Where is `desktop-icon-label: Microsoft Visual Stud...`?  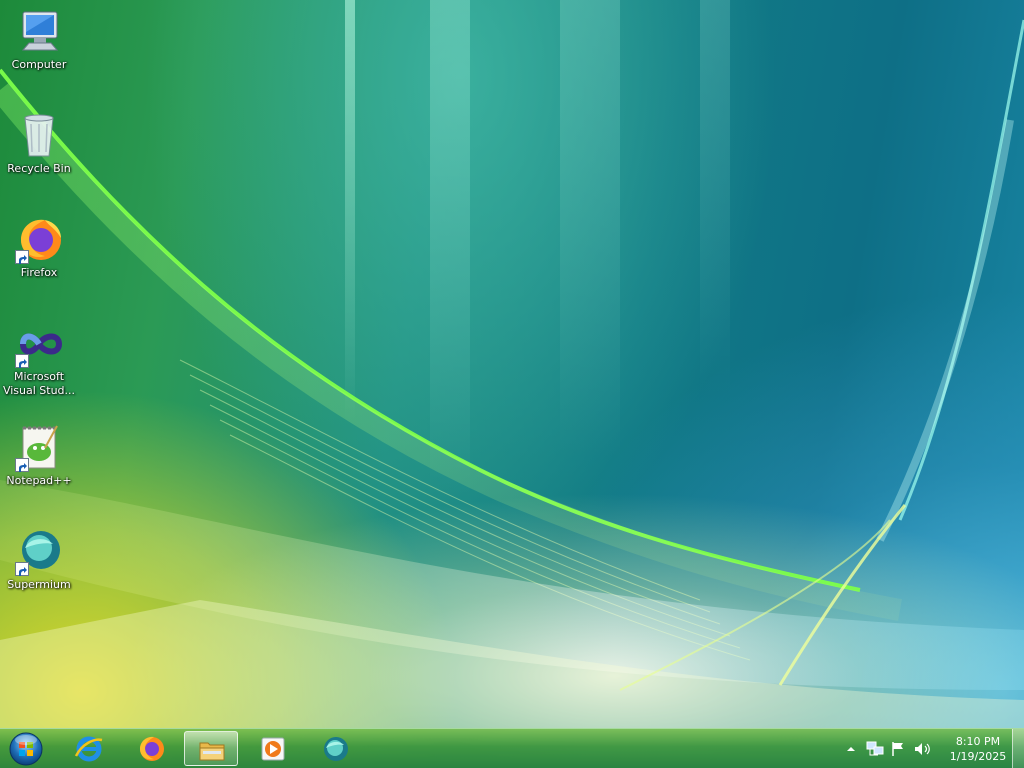 desktop-icon-label: Microsoft Visual Stud... is located at coordinates (39, 383).